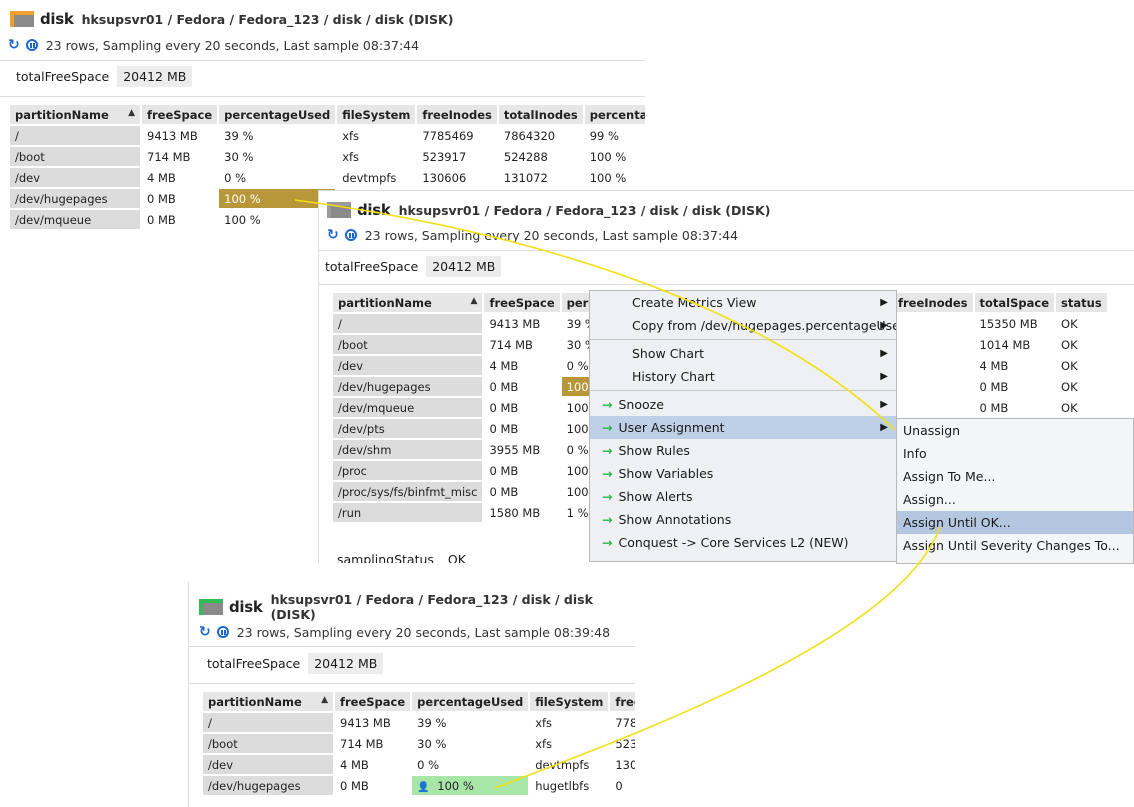 The image size is (1134, 807). Describe the element at coordinates (408, 428) in the screenshot. I see `table-cell: /dev/pts` at that location.